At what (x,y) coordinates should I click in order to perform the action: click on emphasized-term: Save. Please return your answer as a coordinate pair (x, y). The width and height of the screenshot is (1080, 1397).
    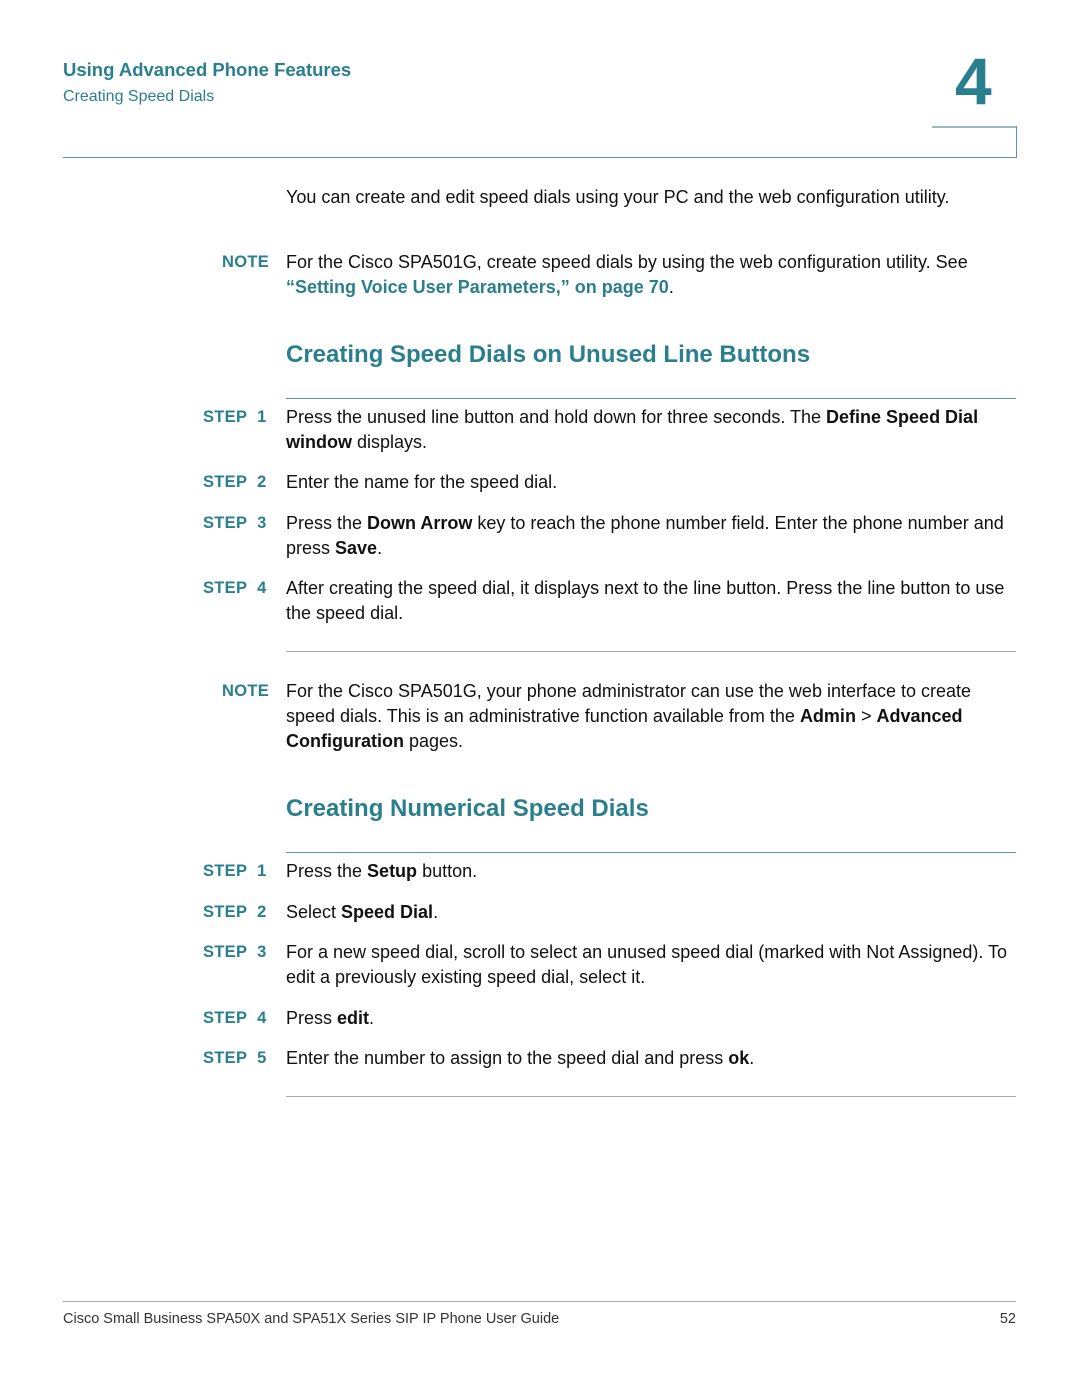
    Looking at the image, I should click on (356, 548).